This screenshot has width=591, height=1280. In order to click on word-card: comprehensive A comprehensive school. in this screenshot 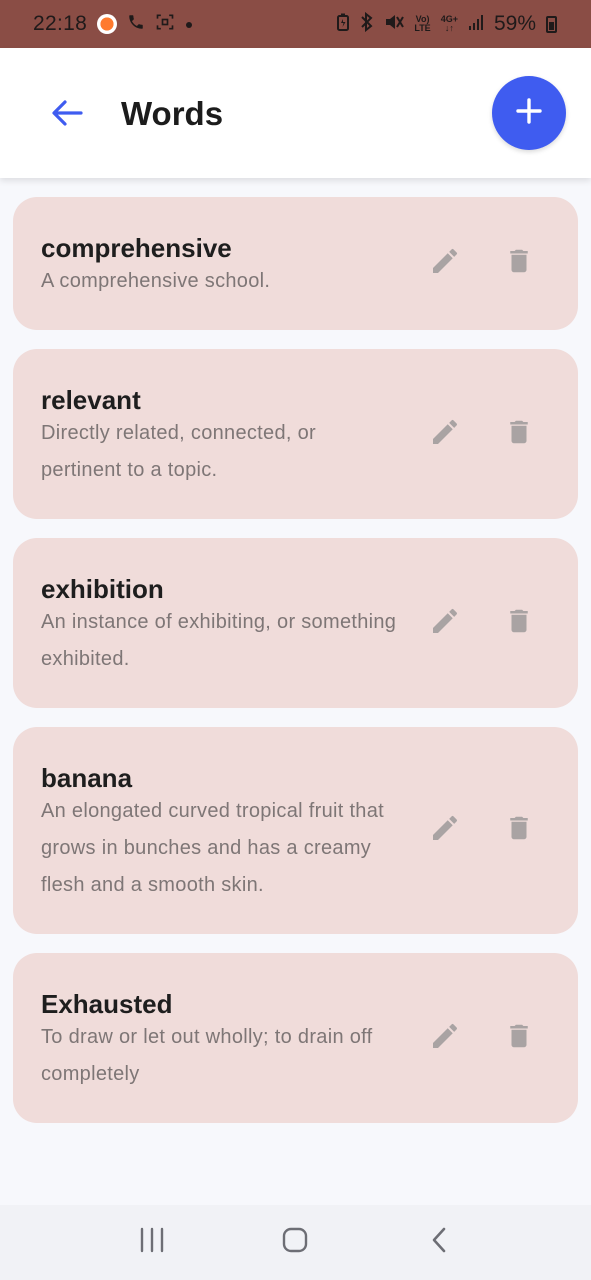, I will do `click(295, 263)`.